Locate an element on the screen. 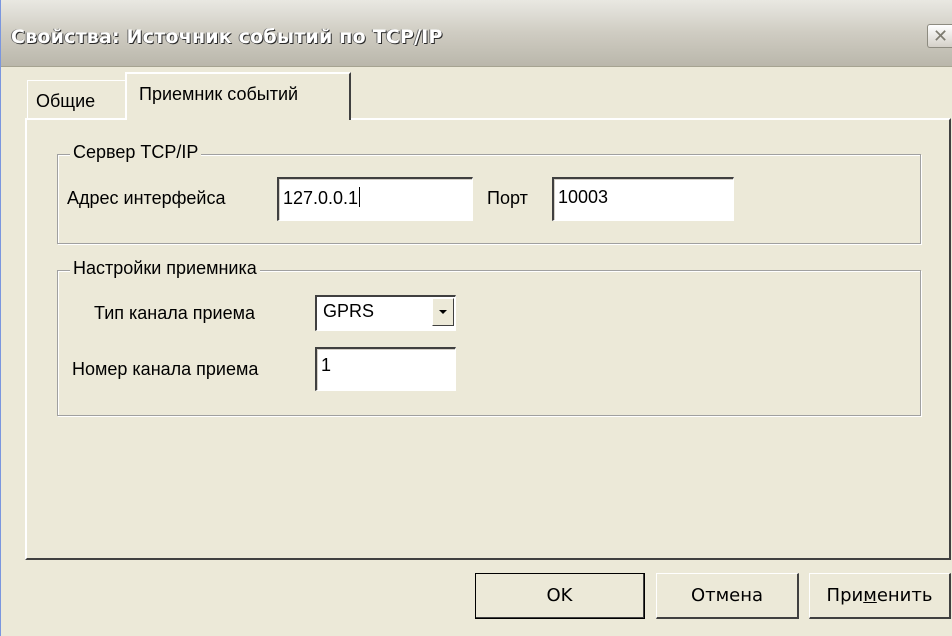 The image size is (952, 636). tab-event-receiver: Приемник событий is located at coordinates (238, 96).